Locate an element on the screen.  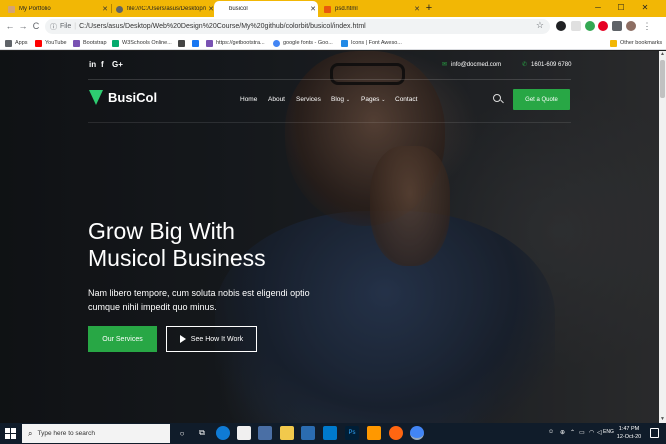
close-window-button: ✕ is located at coordinates (645, 8).